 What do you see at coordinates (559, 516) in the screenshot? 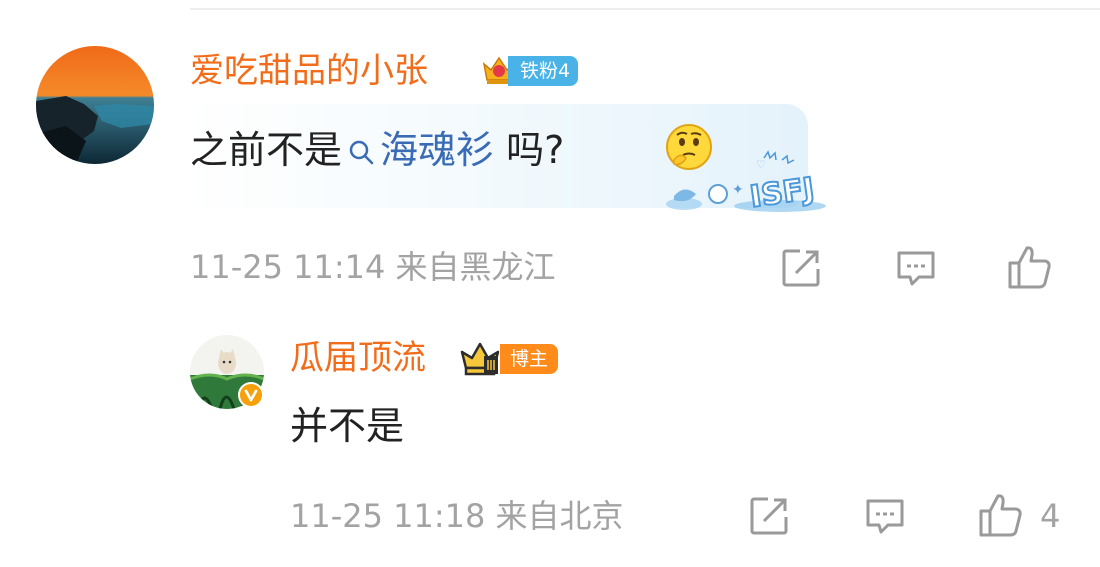
I see `location: 来自北京` at bounding box center [559, 516].